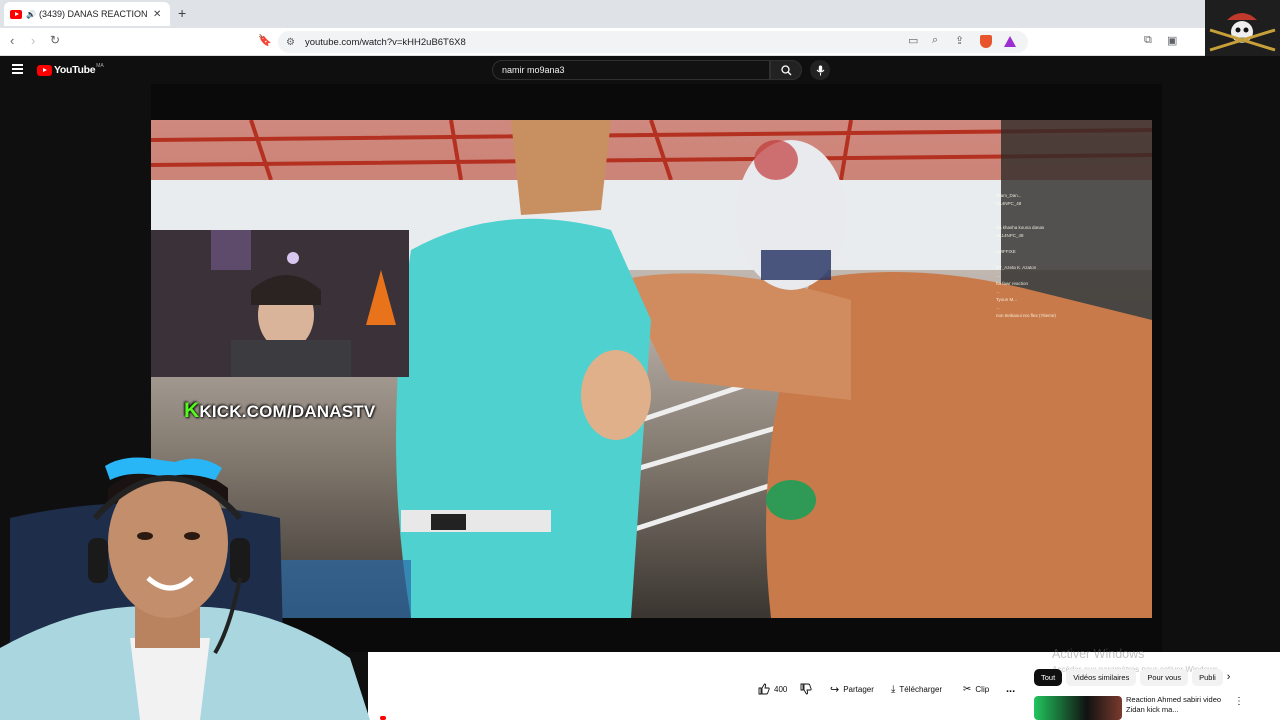 The height and width of the screenshot is (720, 1280). Describe the element at coordinates (640, 14) in the screenshot. I see `browser-tab-strip: 🔊 (3439) DANAS REACTION KICK ✕ +` at that location.